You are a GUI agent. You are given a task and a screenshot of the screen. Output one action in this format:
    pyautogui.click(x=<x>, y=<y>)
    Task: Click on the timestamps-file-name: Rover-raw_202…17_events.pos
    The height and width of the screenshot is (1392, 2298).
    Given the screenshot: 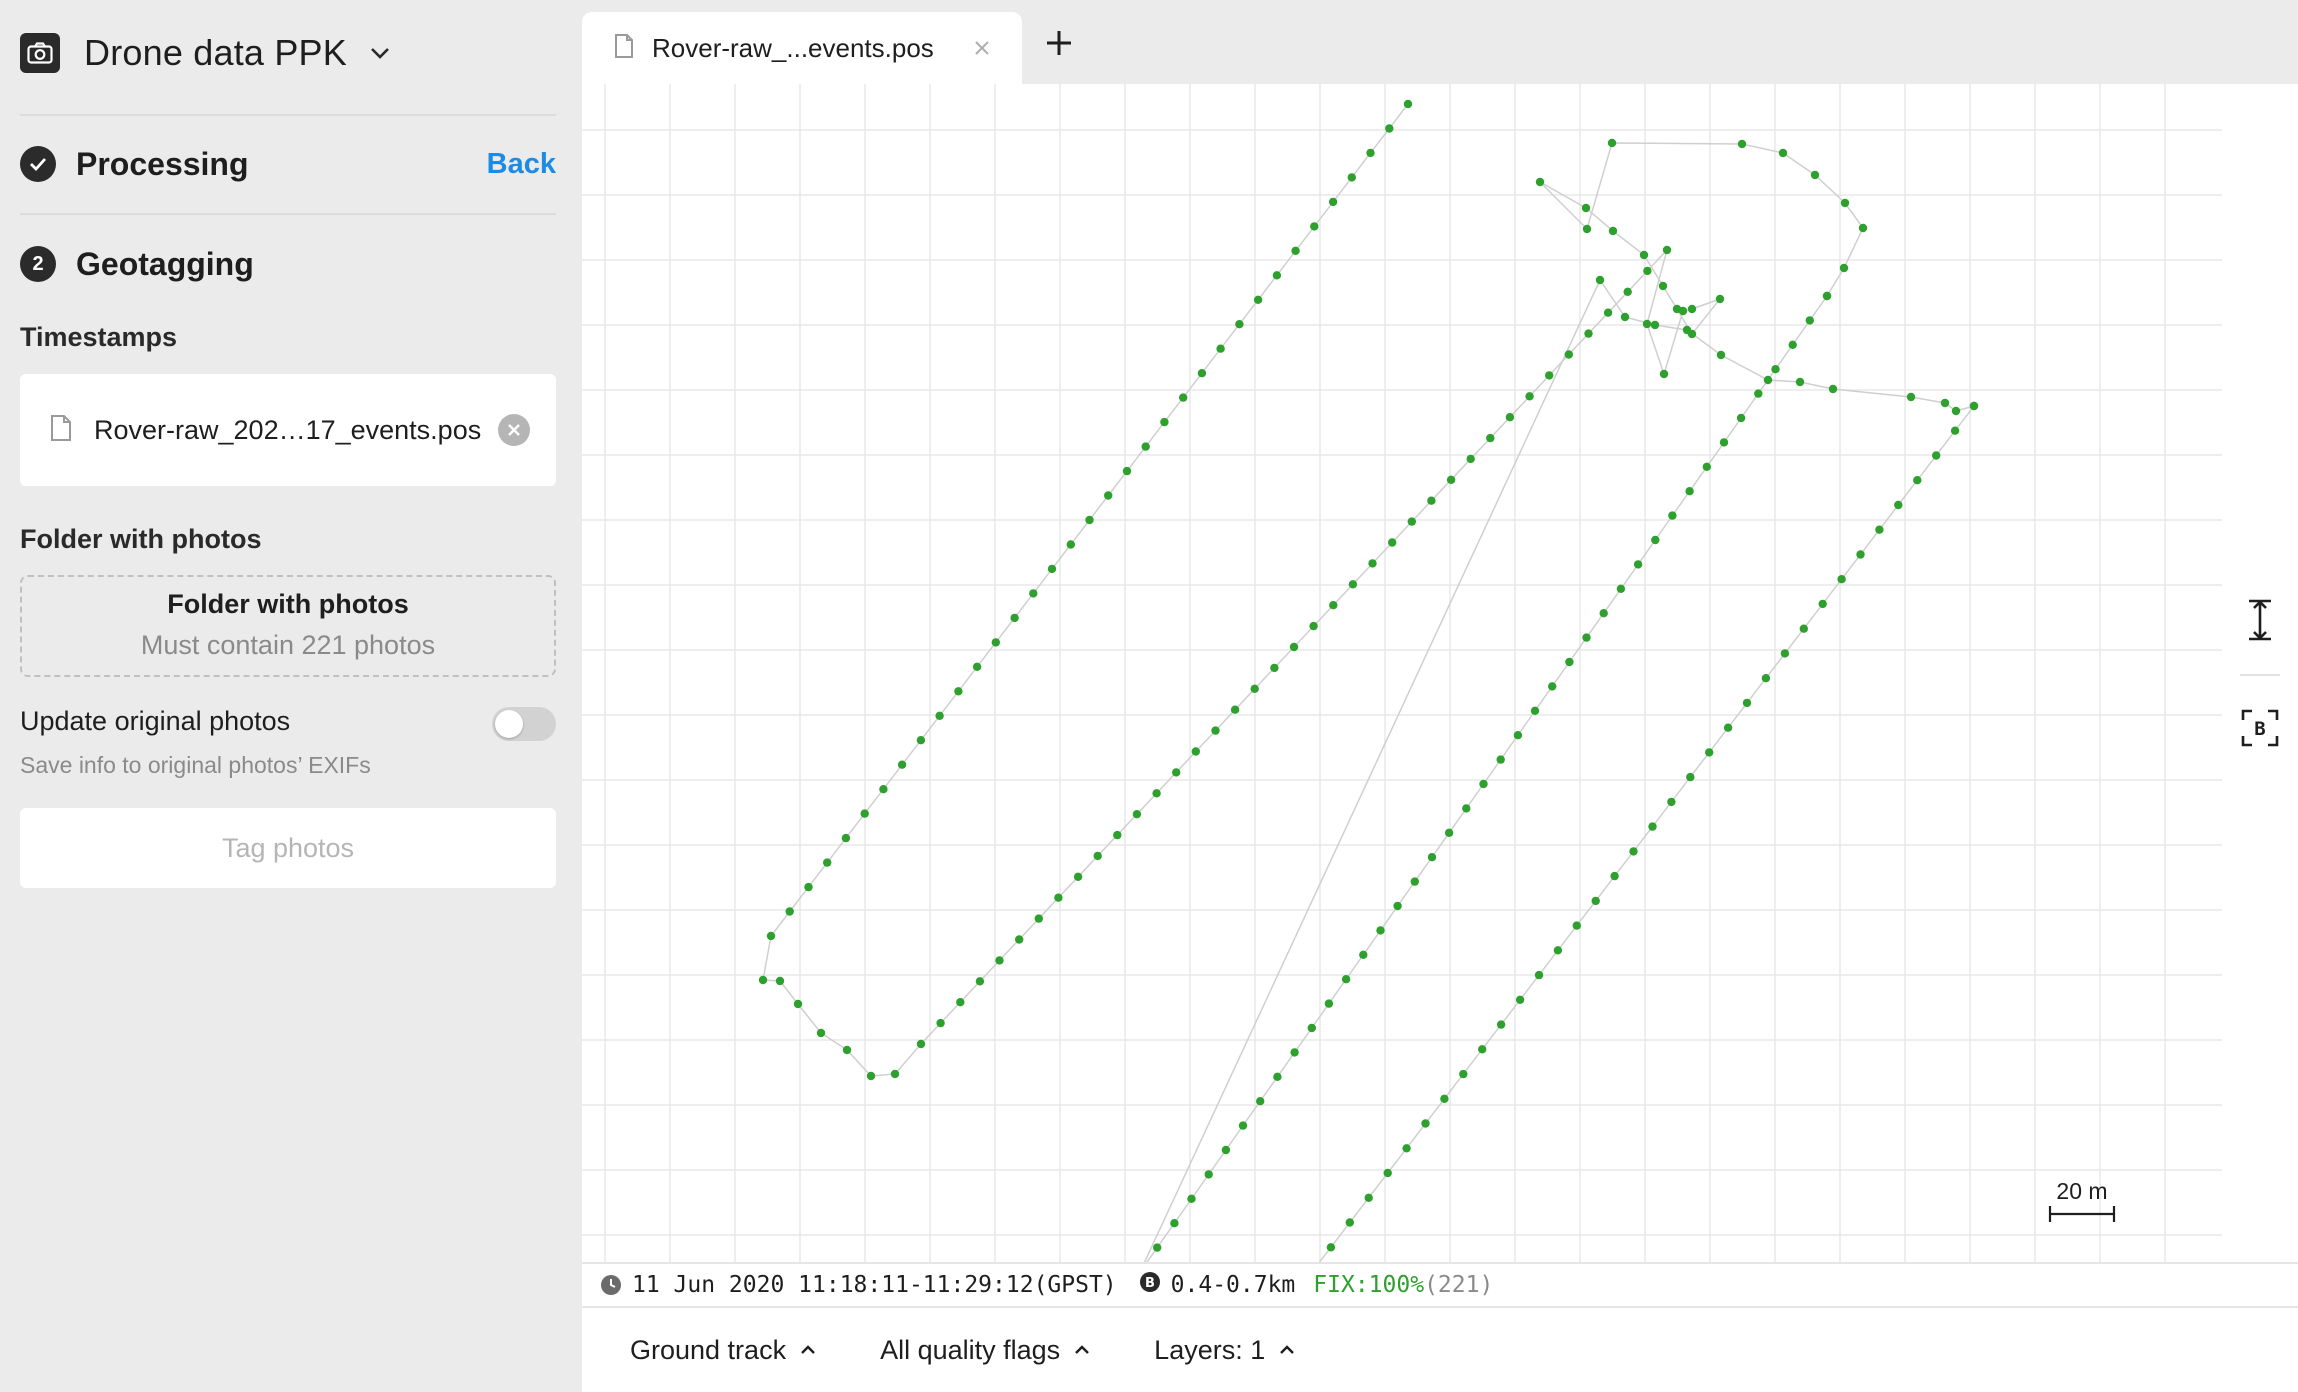 What is the action you would take?
    pyautogui.click(x=288, y=429)
    